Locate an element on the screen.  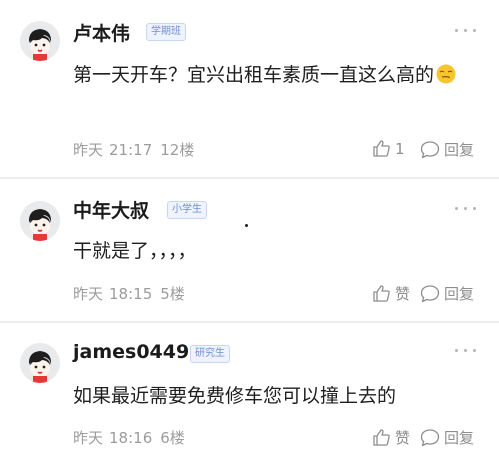
comment-meta: 昨天 21:17 12楼 is located at coordinates (133, 149).